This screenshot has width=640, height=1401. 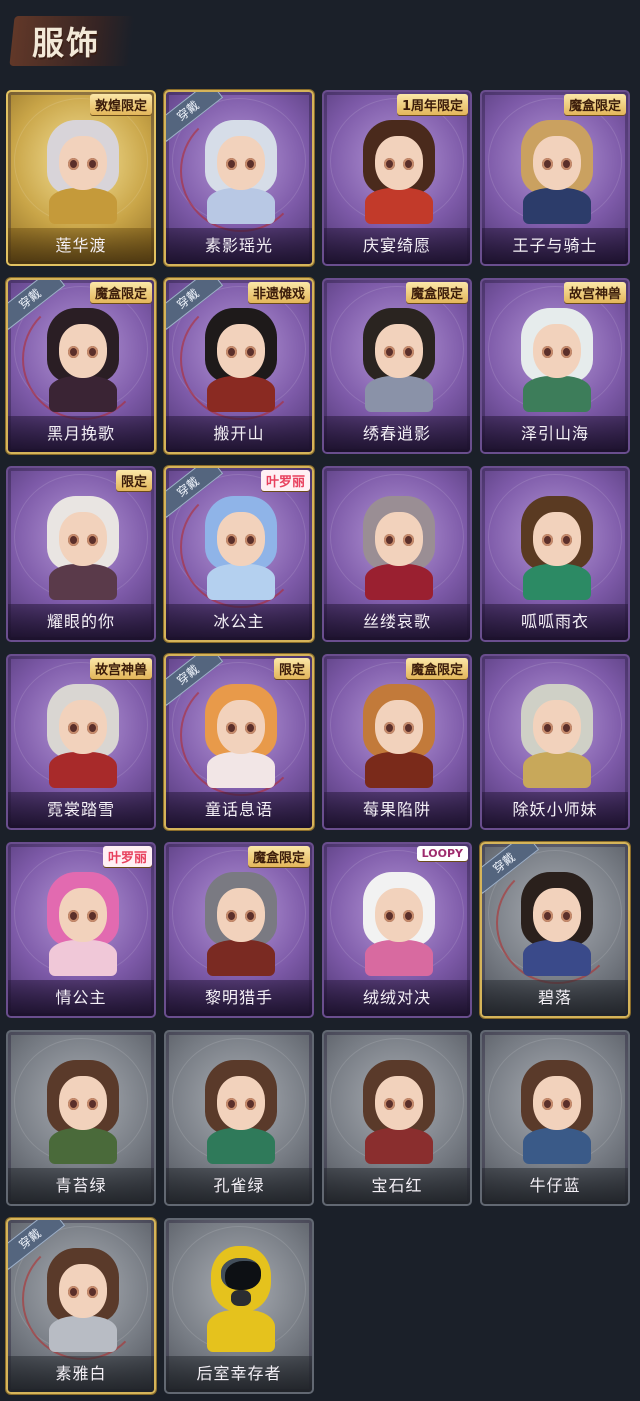 I want to click on limited-tag-badge: 叶罗丽, so click(x=127, y=856).